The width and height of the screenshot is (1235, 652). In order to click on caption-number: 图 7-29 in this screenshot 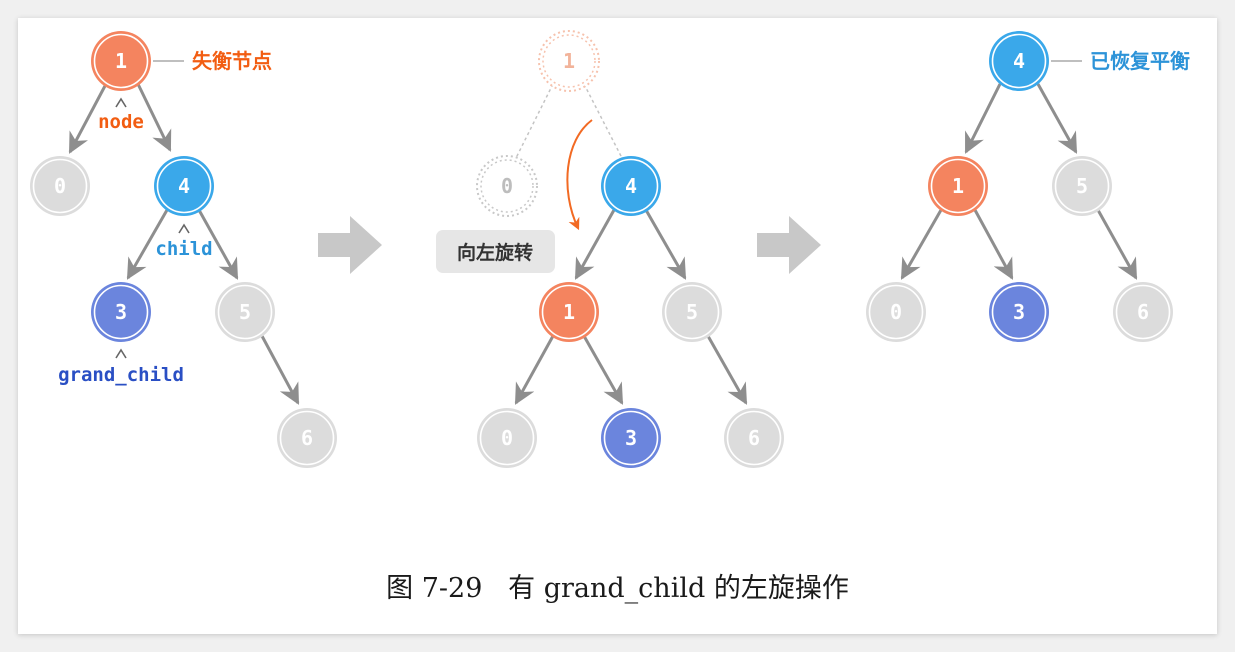, I will do `click(434, 588)`.